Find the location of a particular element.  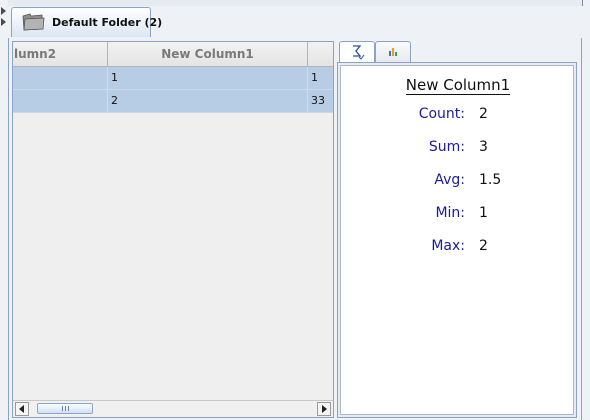

summary-stats-icon is located at coordinates (359, 52).